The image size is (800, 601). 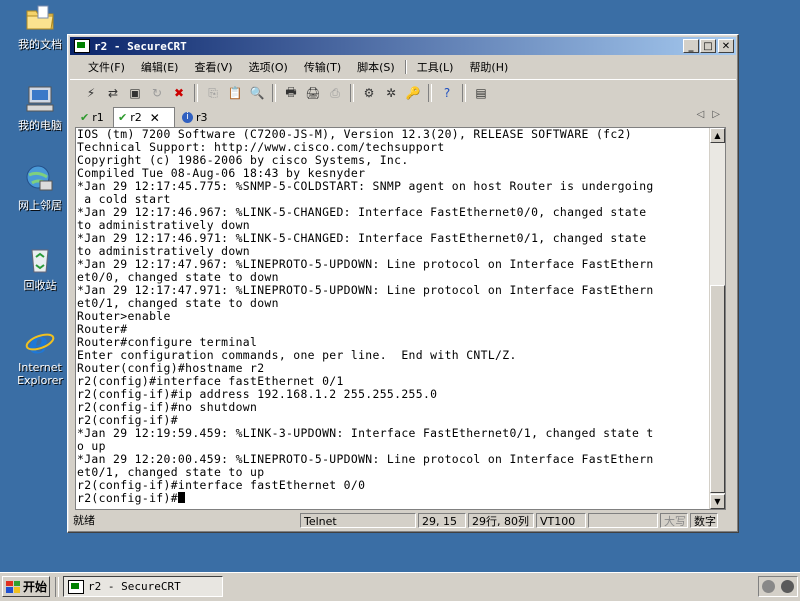 I want to click on tab-r1: ✔ r1, so click(x=92, y=117).